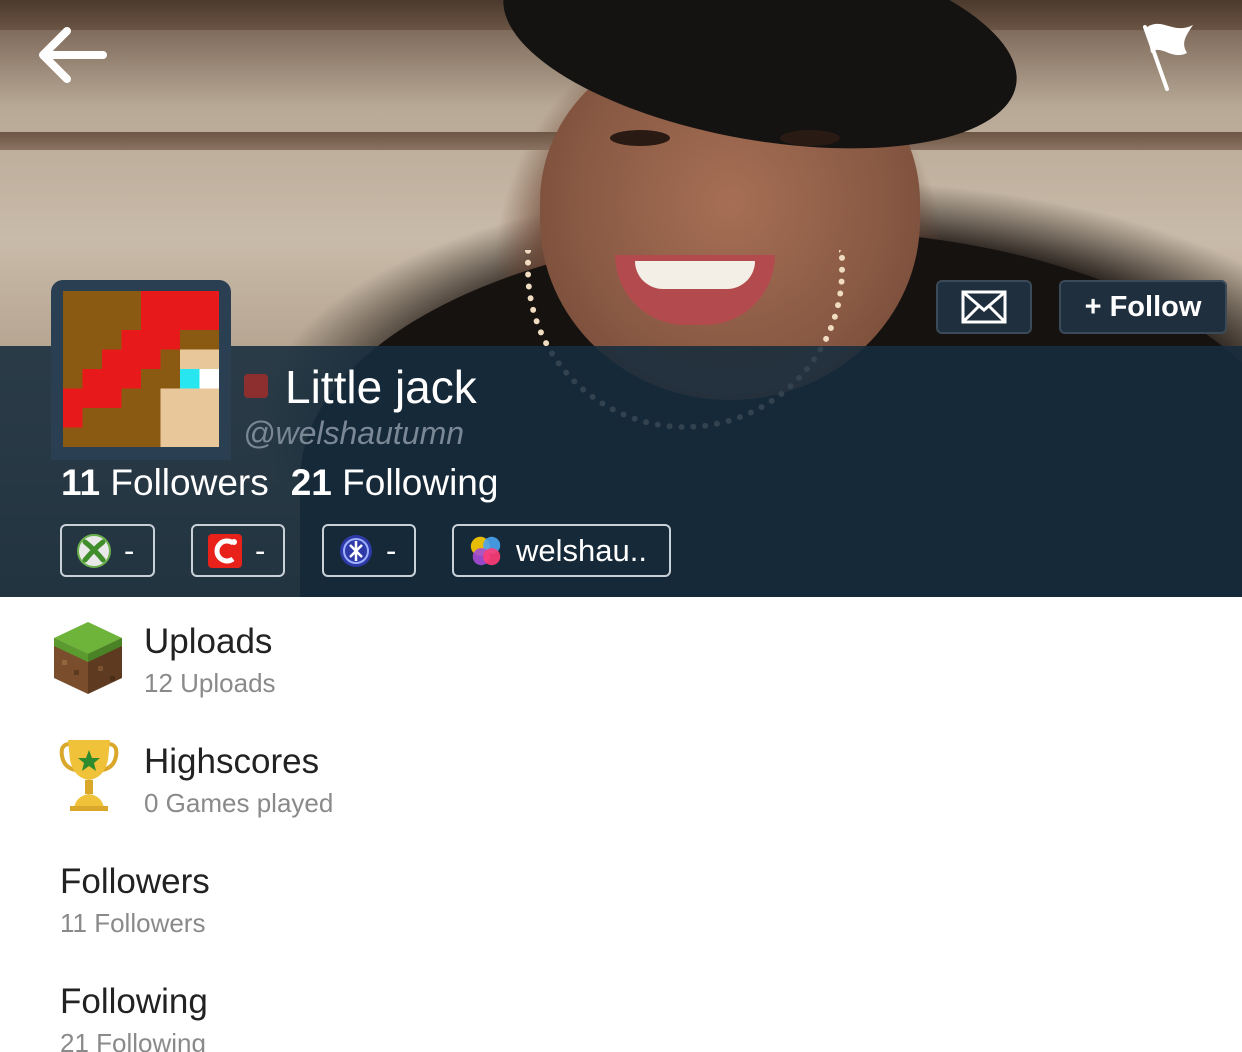 The height and width of the screenshot is (1052, 1242). I want to click on game-center-value: welshau.., so click(581, 550).